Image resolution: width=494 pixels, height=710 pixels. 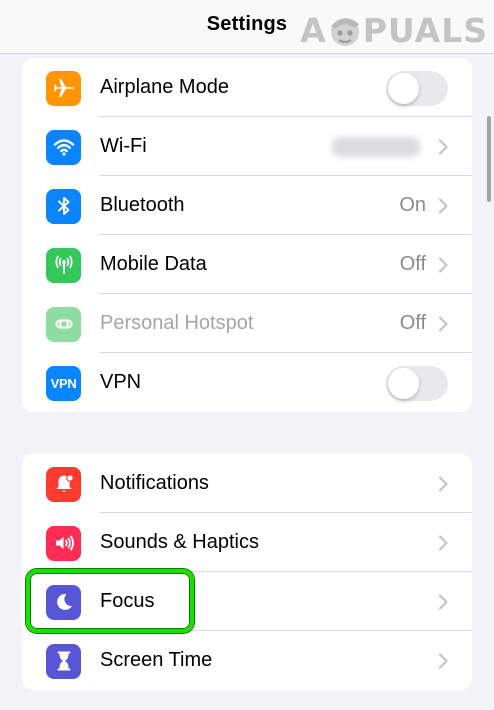 I want to click on row-vpn: VPN VPN, so click(x=247, y=382).